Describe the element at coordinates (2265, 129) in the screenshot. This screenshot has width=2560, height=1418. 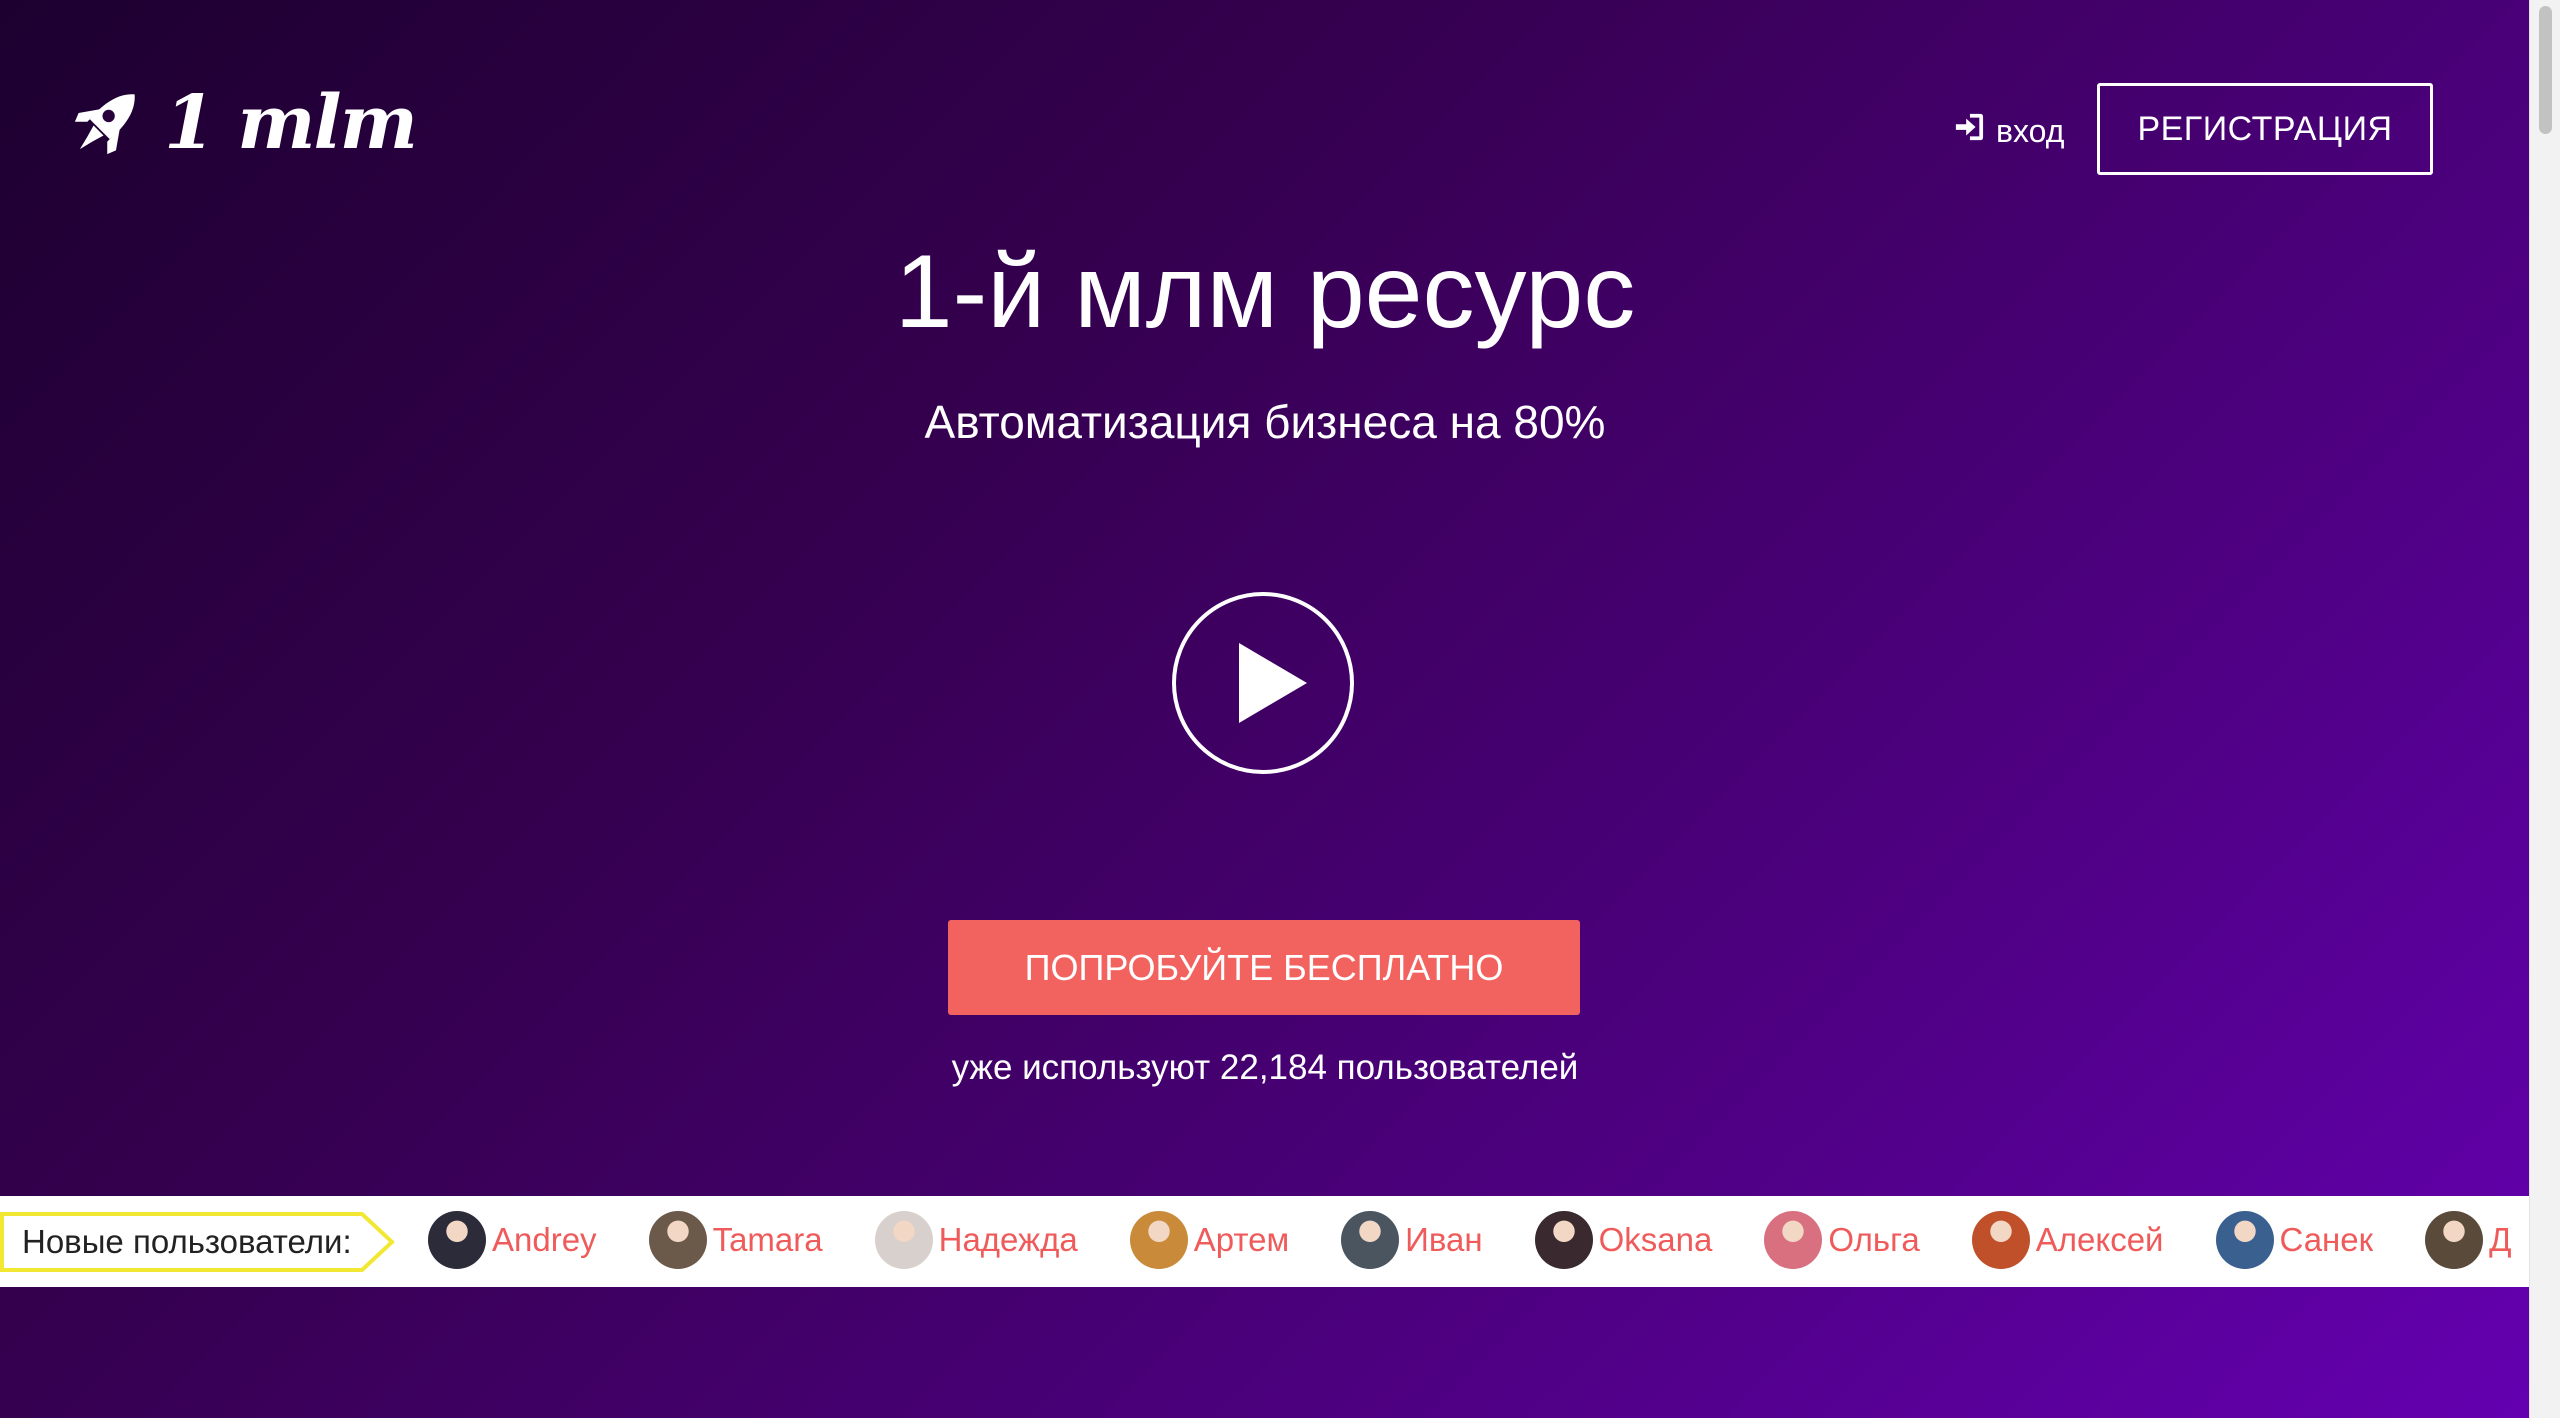
I see `register-button: РЕГИСТРАЦИЯ` at that location.